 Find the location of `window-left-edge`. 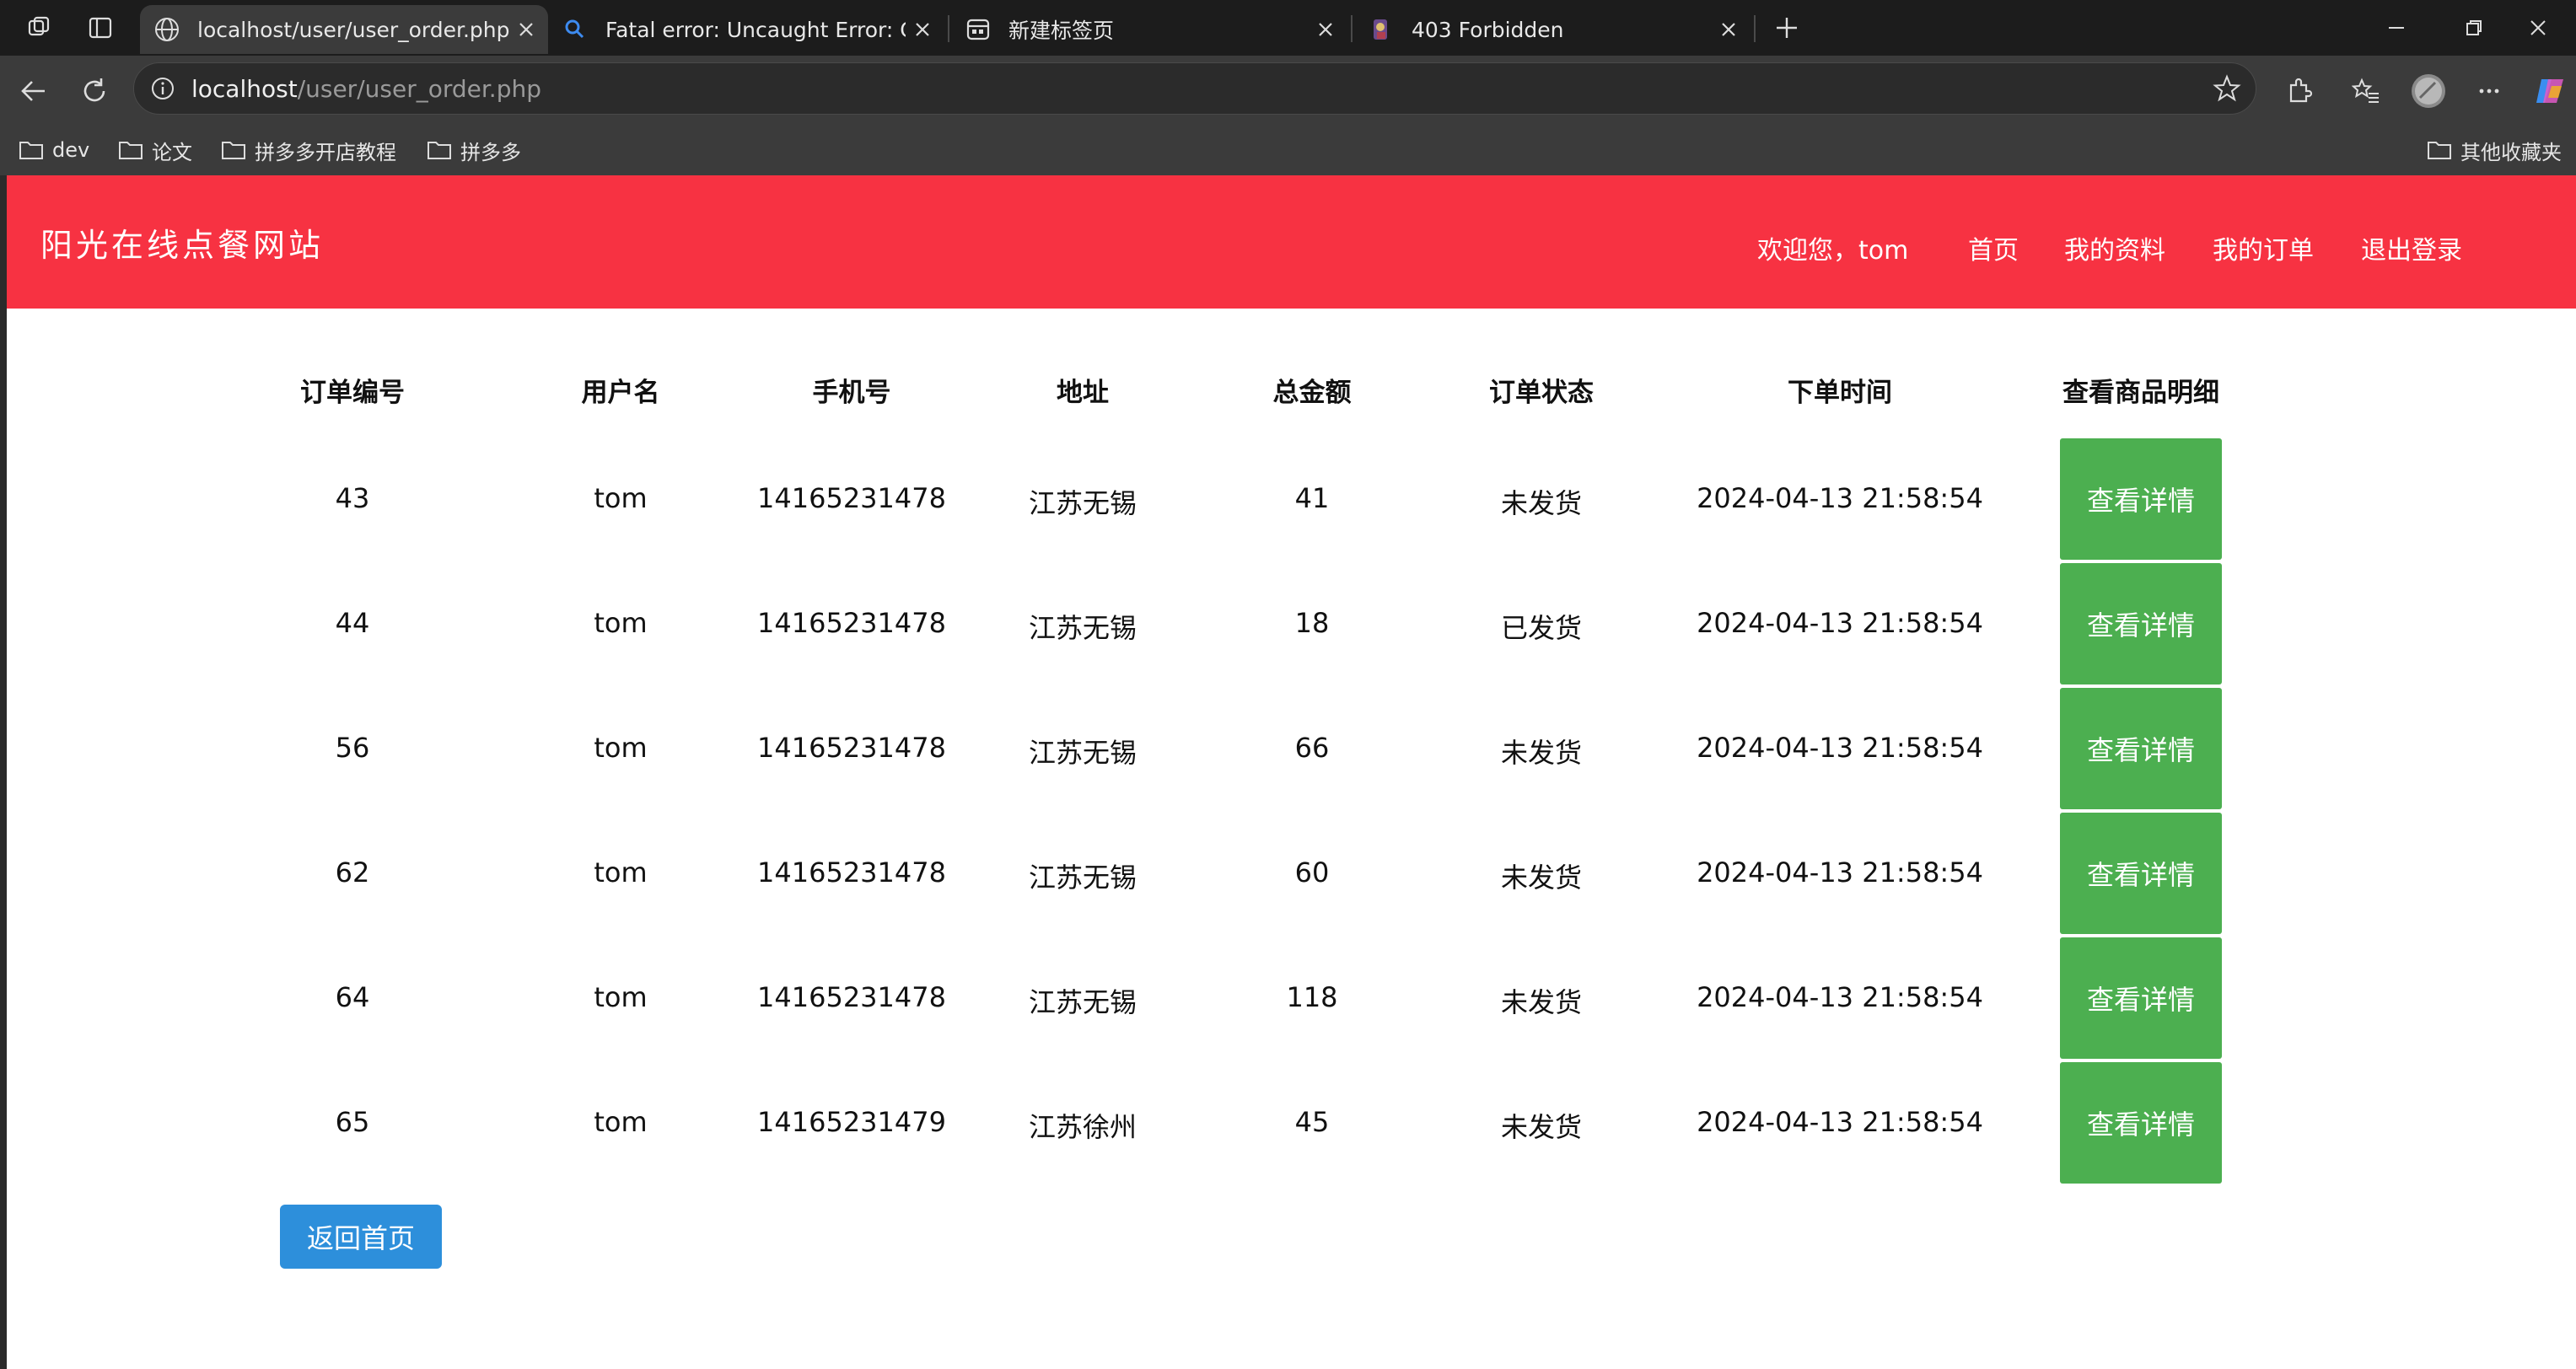

window-left-edge is located at coordinates (4, 772).